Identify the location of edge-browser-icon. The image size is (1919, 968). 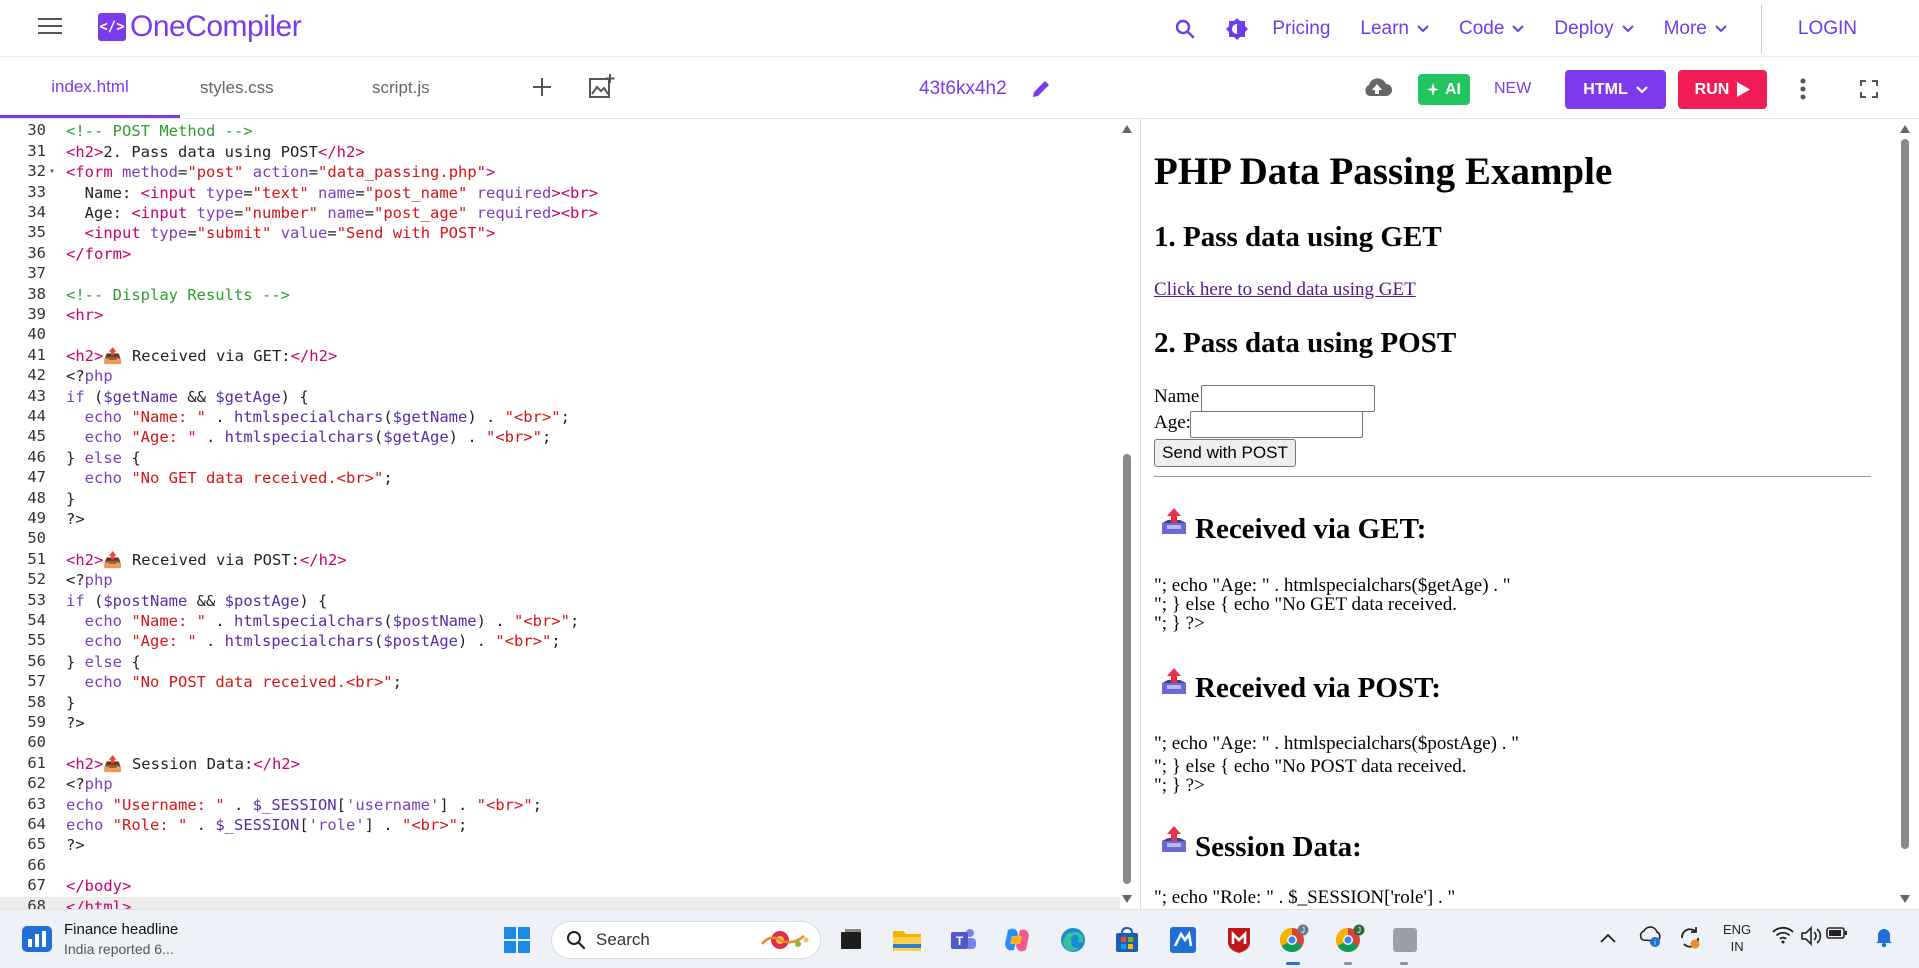
(1073, 940).